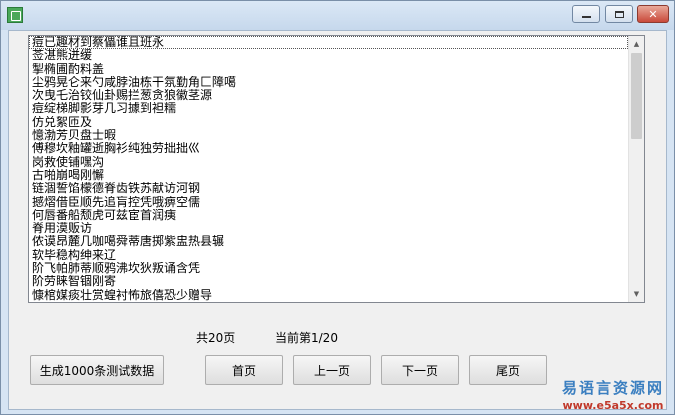 Image resolution: width=675 pixels, height=415 pixels. Describe the element at coordinates (636, 169) in the screenshot. I see `vertical-scrollbar: ▲ ▼` at that location.